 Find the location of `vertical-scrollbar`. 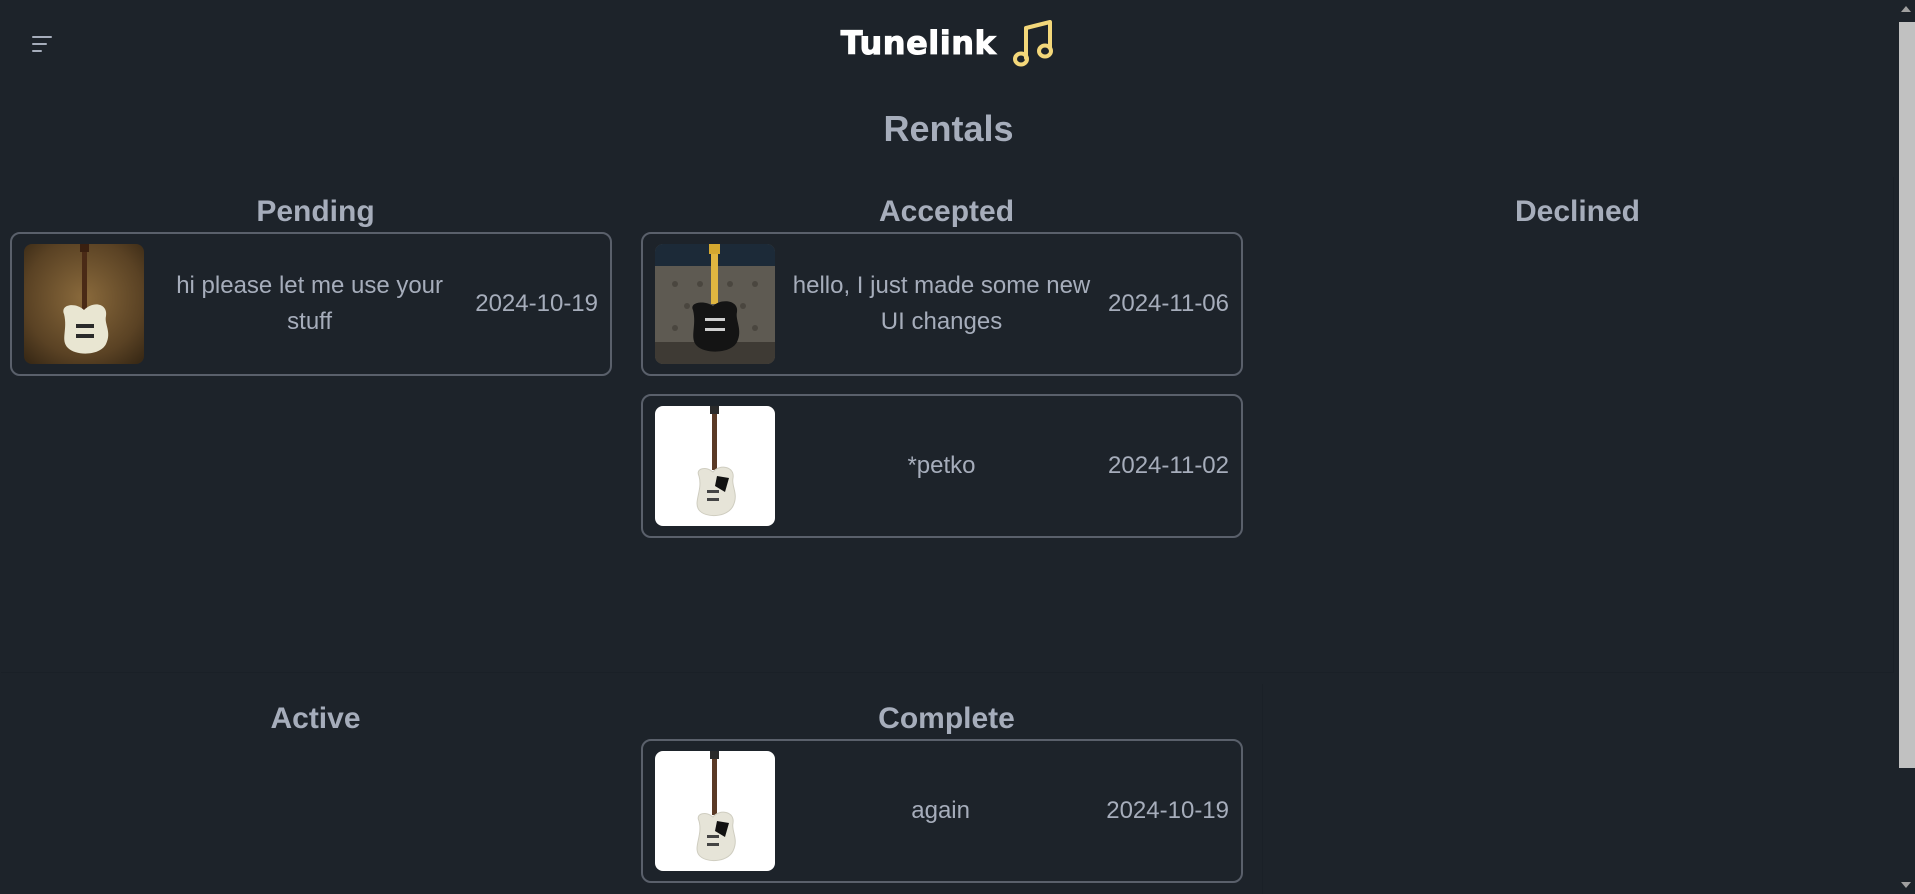

vertical-scrollbar is located at coordinates (1905, 447).